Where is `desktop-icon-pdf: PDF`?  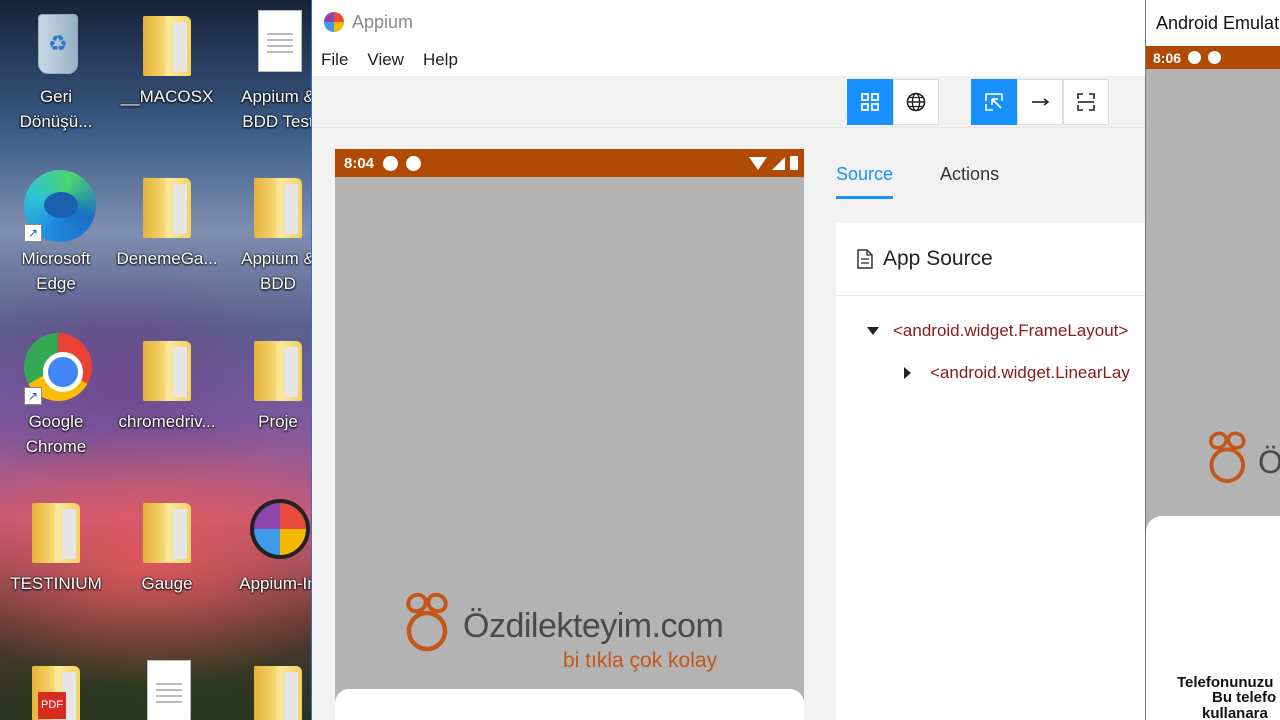 desktop-icon-pdf: PDF is located at coordinates (56, 689).